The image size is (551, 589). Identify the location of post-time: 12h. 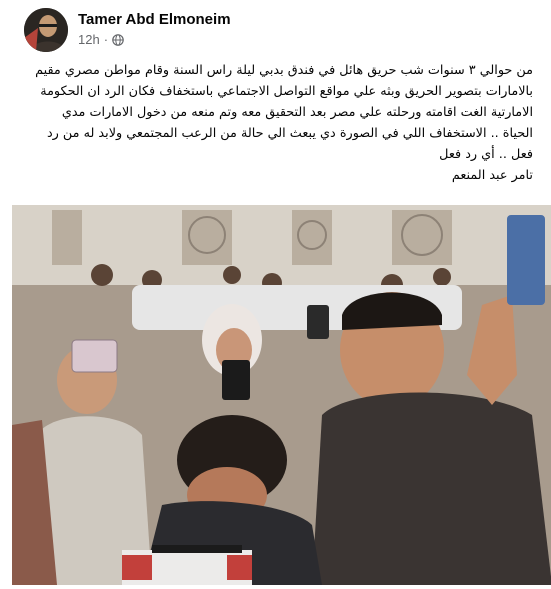
(89, 39).